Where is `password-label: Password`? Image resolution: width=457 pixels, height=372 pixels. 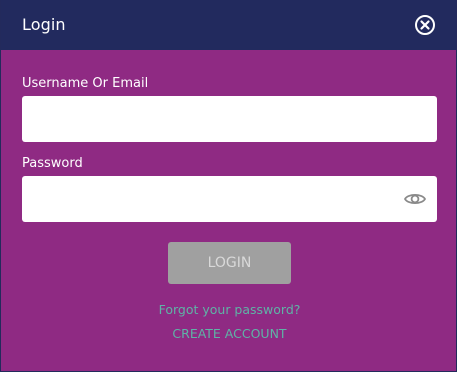 password-label: Password is located at coordinates (52, 163).